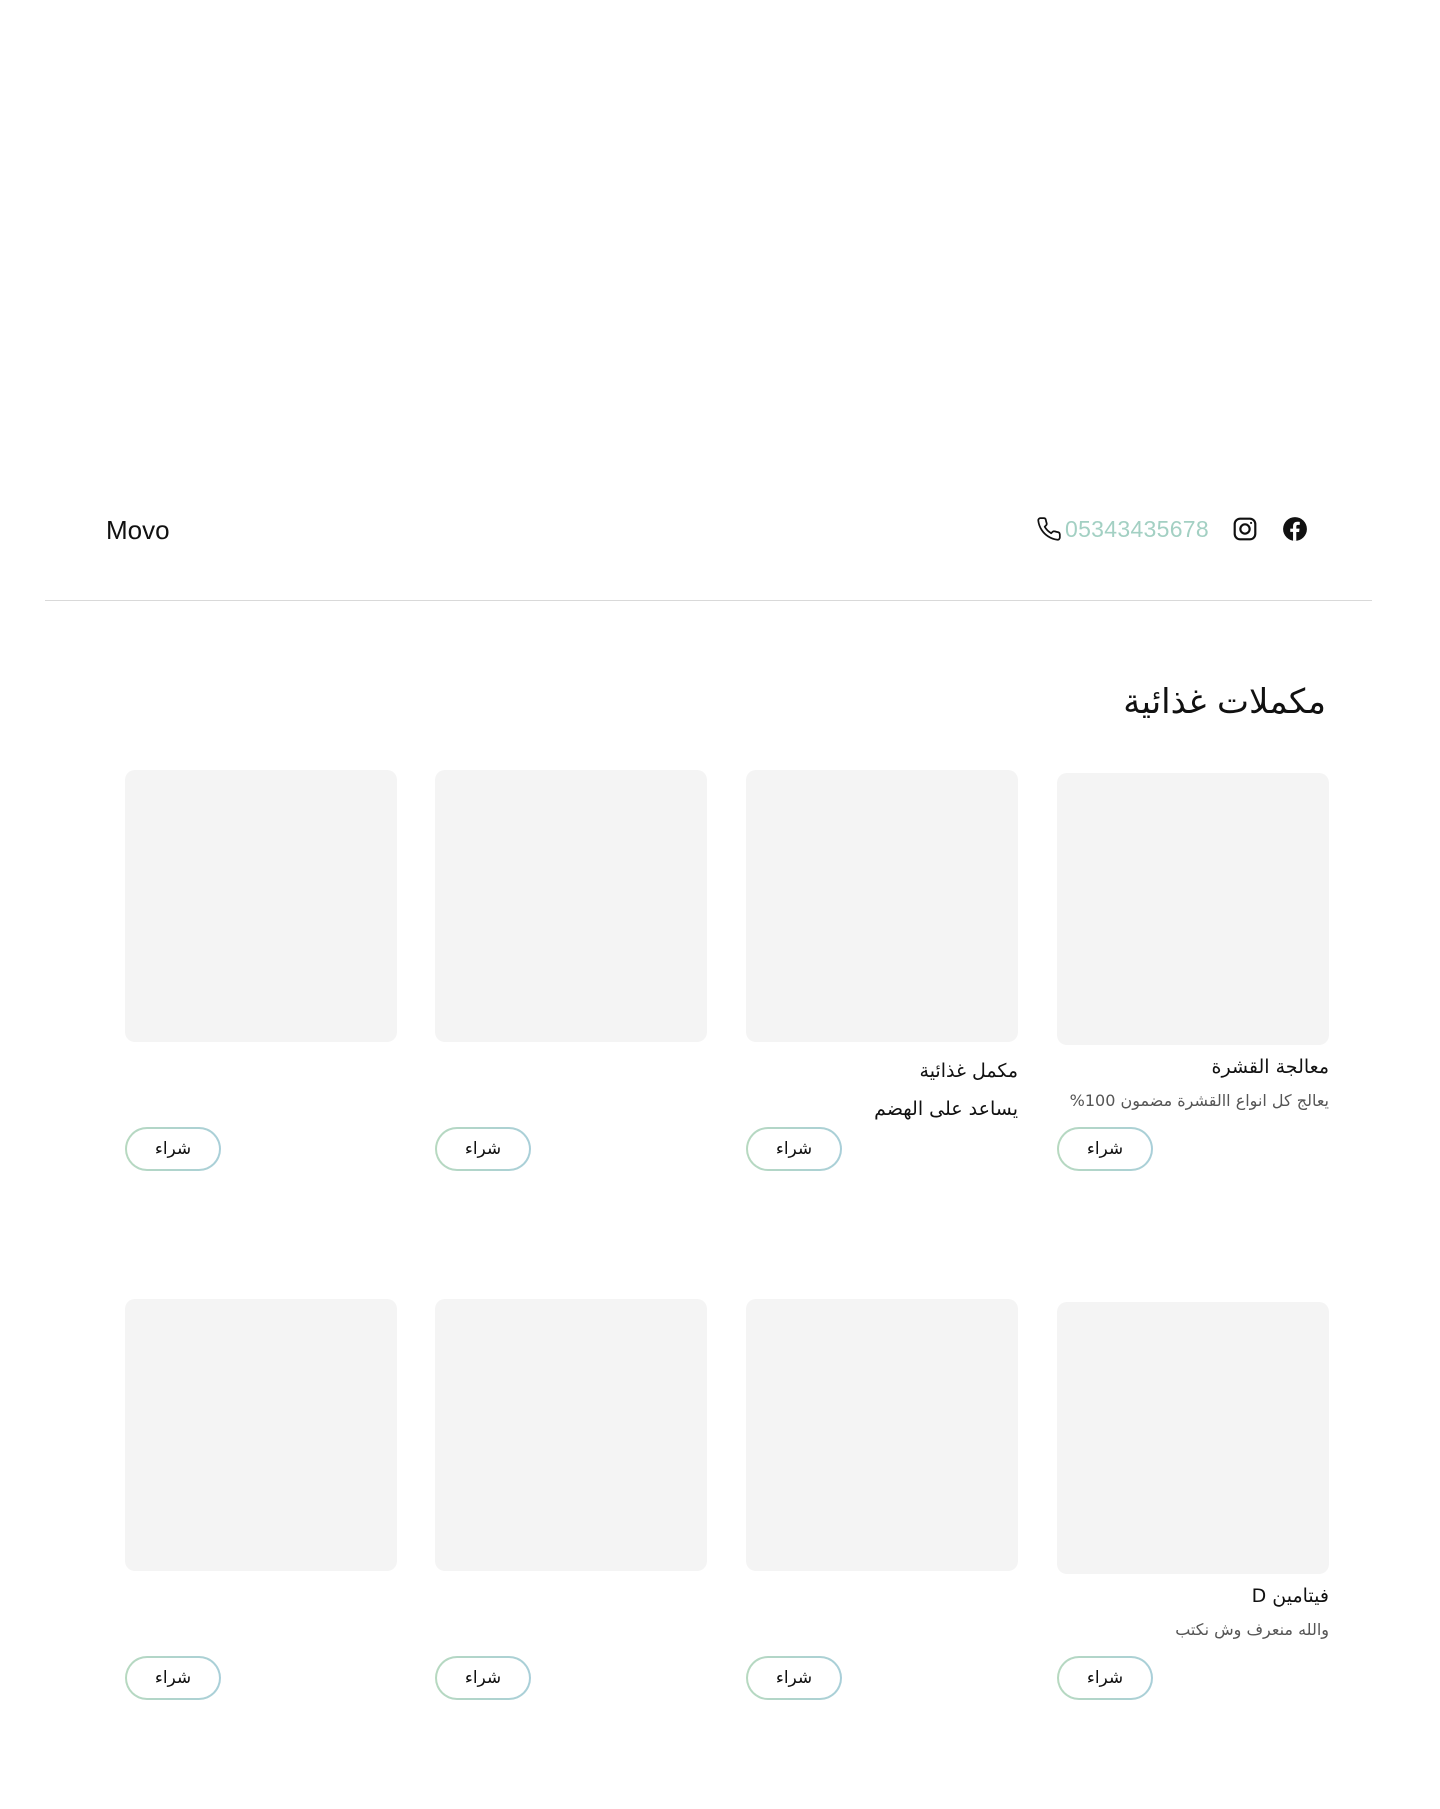  I want to click on header-contact: 05343435678, so click(1172, 529).